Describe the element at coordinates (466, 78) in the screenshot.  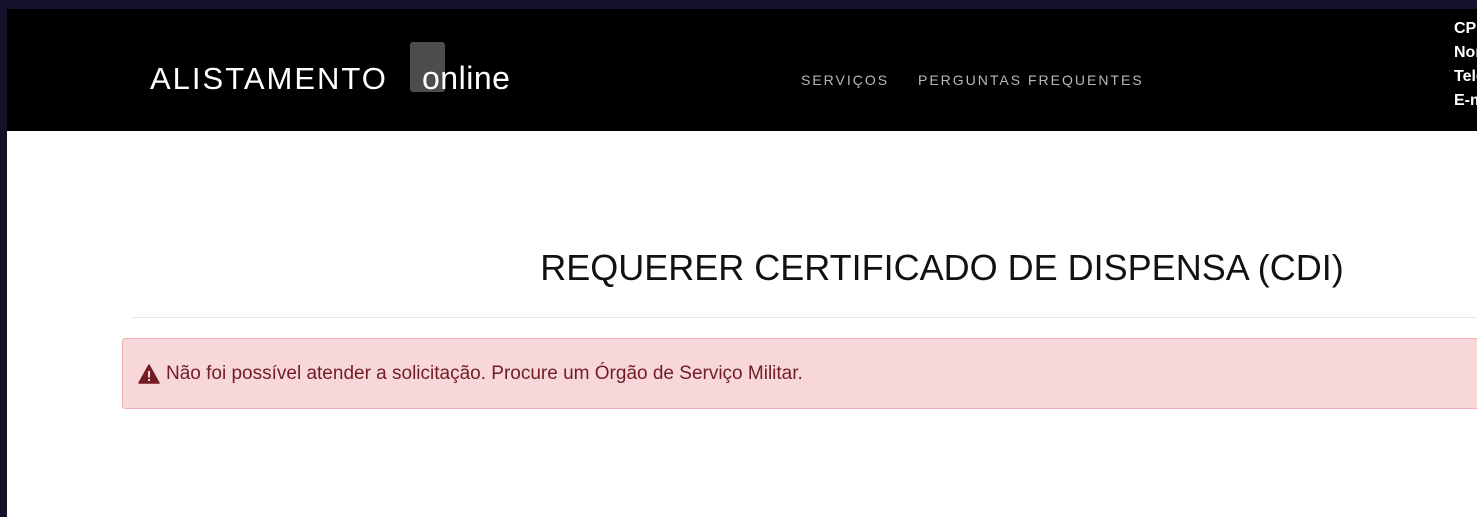
I see `brand-suffix: online` at that location.